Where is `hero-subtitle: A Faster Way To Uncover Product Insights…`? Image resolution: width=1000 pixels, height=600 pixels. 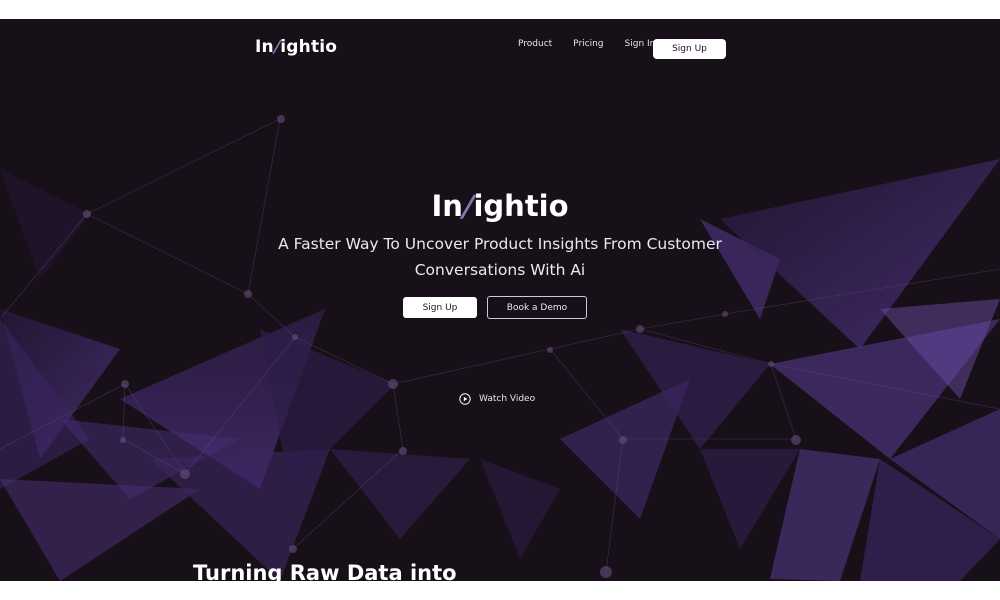
hero-subtitle: A Faster Way To Uncover Product Insights… is located at coordinates (500, 257).